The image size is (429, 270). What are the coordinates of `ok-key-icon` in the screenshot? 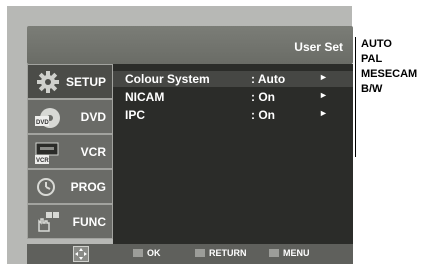 It's located at (138, 253).